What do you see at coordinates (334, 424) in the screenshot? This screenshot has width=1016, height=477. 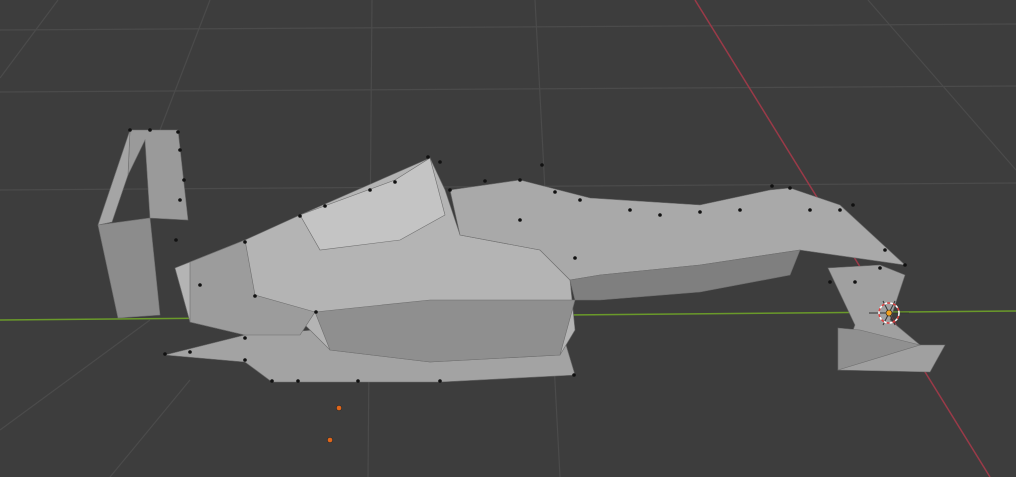 I see `object-origin-icon` at bounding box center [334, 424].